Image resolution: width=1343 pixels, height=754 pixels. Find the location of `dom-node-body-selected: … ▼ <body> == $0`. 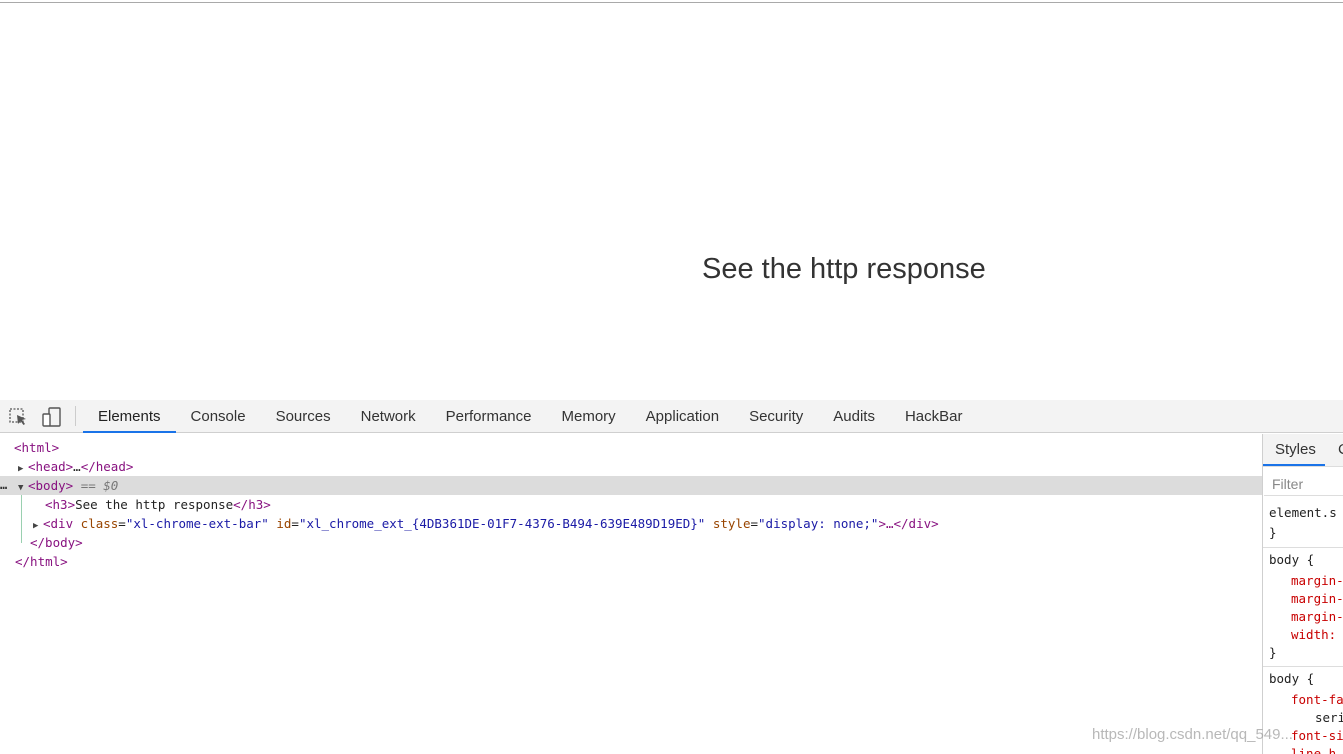

dom-node-body-selected: … ▼ <body> == $0 is located at coordinates (640, 485).